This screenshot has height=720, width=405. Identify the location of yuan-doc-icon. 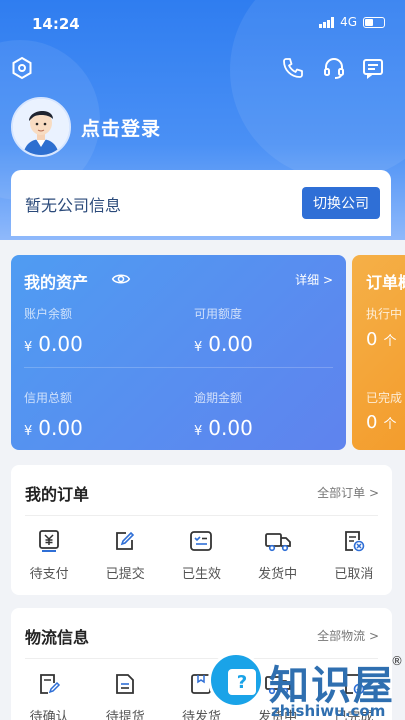
(49, 541).